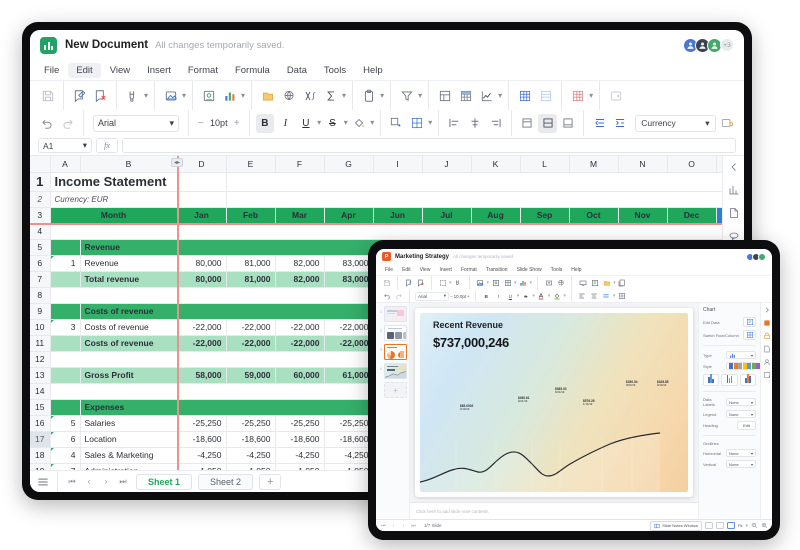 The height and width of the screenshot is (550, 800). I want to click on menu-edit: Edit, so click(84, 70).